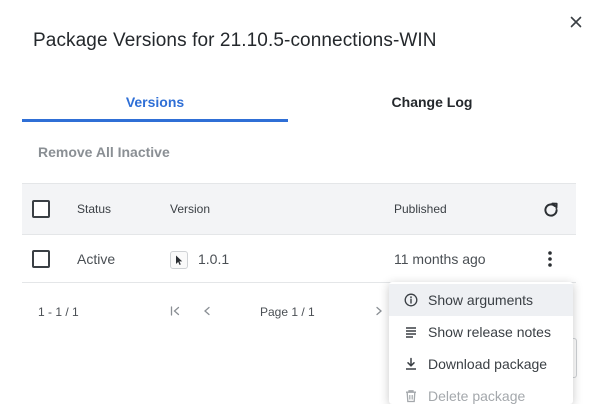 The width and height of the screenshot is (599, 404). I want to click on next-page-icon, so click(379, 311).